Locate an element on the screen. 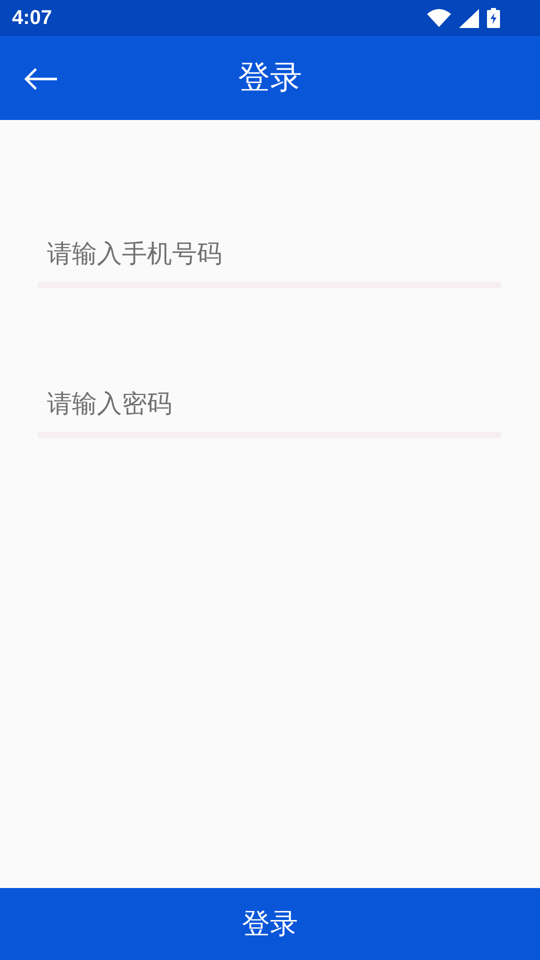  battery-icon is located at coordinates (493, 18).